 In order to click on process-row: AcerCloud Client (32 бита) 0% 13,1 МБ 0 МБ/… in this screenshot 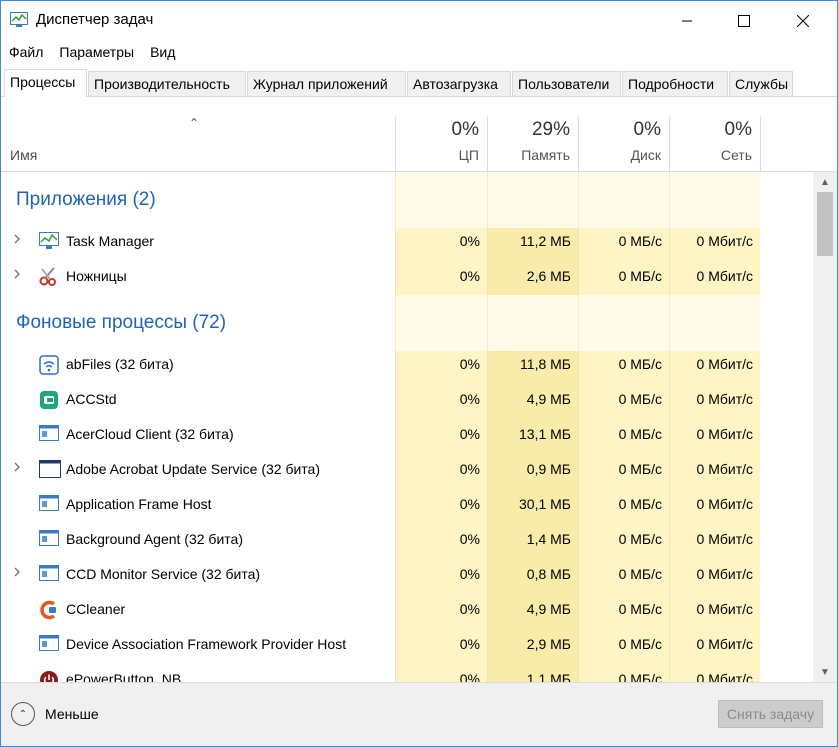, I will do `click(407, 434)`.